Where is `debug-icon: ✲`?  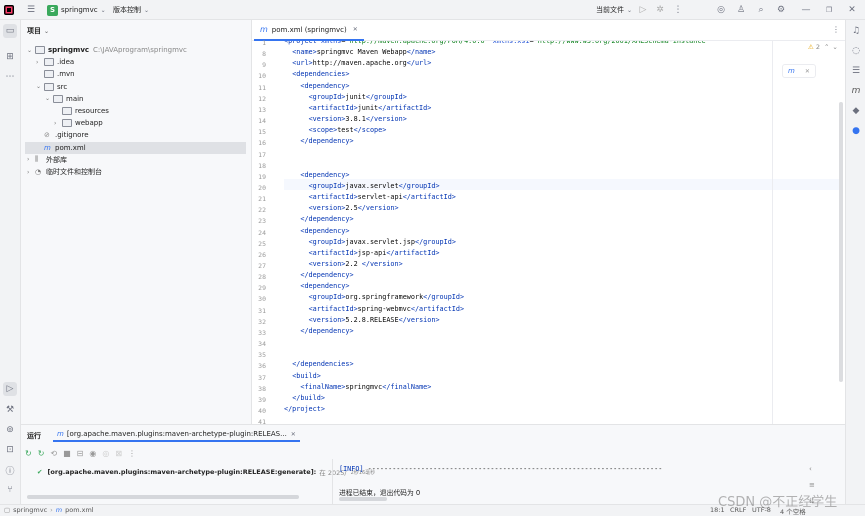 debug-icon: ✲ is located at coordinates (660, 10).